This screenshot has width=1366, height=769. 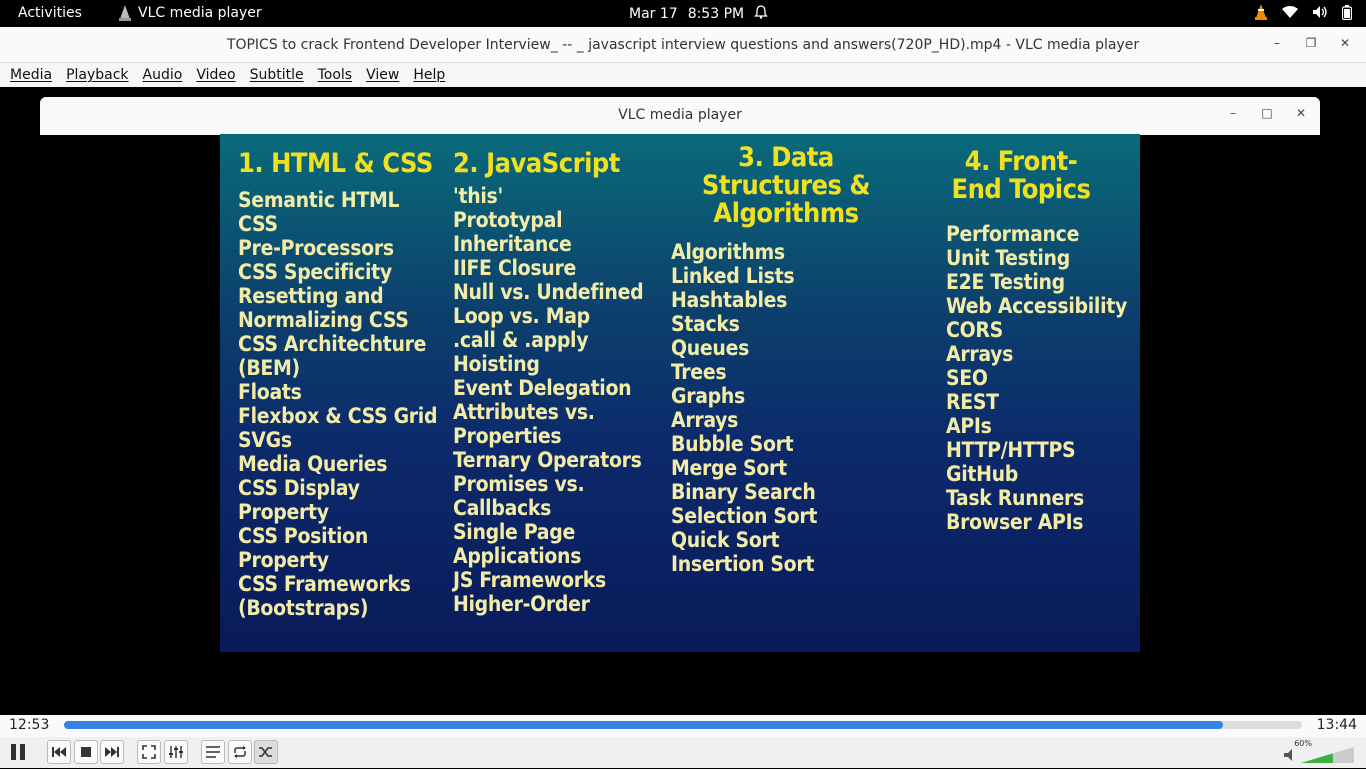 I want to click on vlc-popup-window: VLC media player – □ ✕, so click(x=680, y=116).